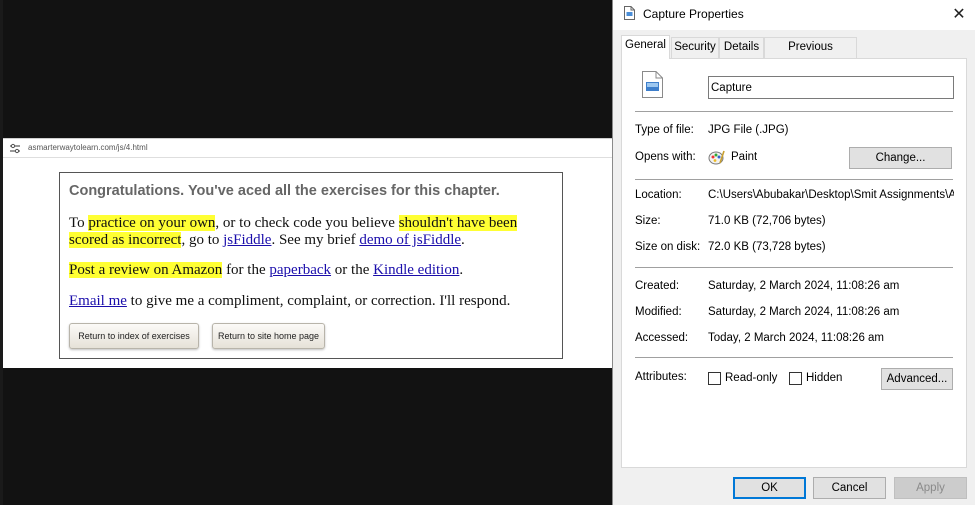 The width and height of the screenshot is (975, 505). What do you see at coordinates (307, 223) in the screenshot?
I see `text: , or to check code you believe` at bounding box center [307, 223].